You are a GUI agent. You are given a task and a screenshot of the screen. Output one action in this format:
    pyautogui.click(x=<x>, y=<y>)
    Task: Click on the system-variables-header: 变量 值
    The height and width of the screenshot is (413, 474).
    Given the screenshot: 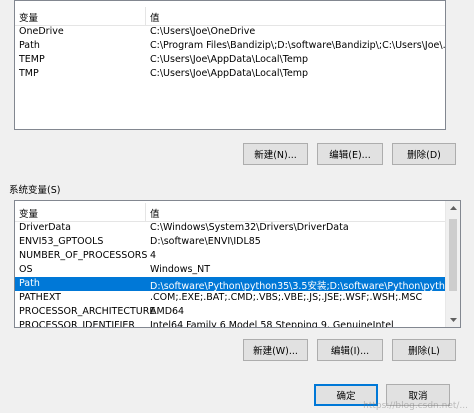 What is the action you would take?
    pyautogui.click(x=237, y=212)
    